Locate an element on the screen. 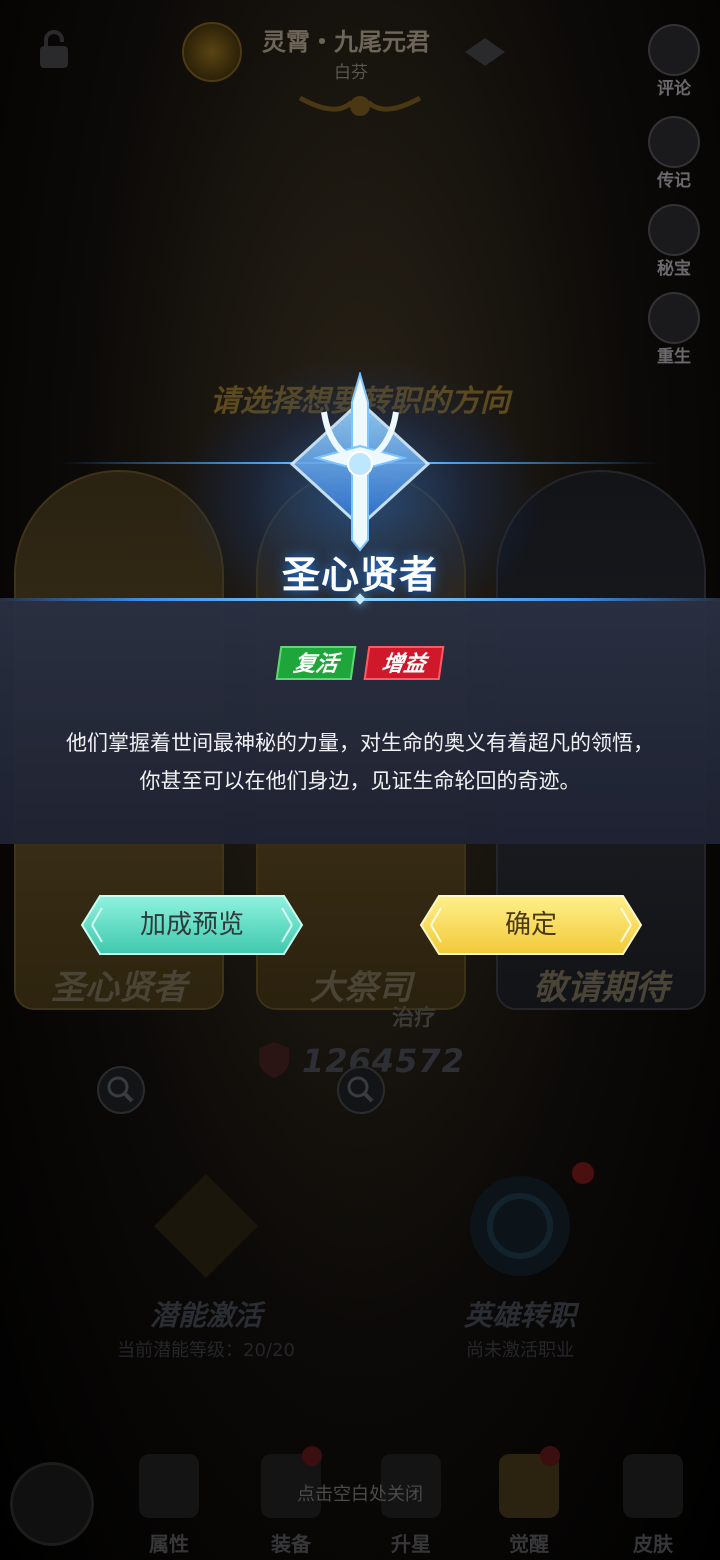 Image resolution: width=720 pixels, height=1560 pixels. book-icon is located at coordinates (674, 142).